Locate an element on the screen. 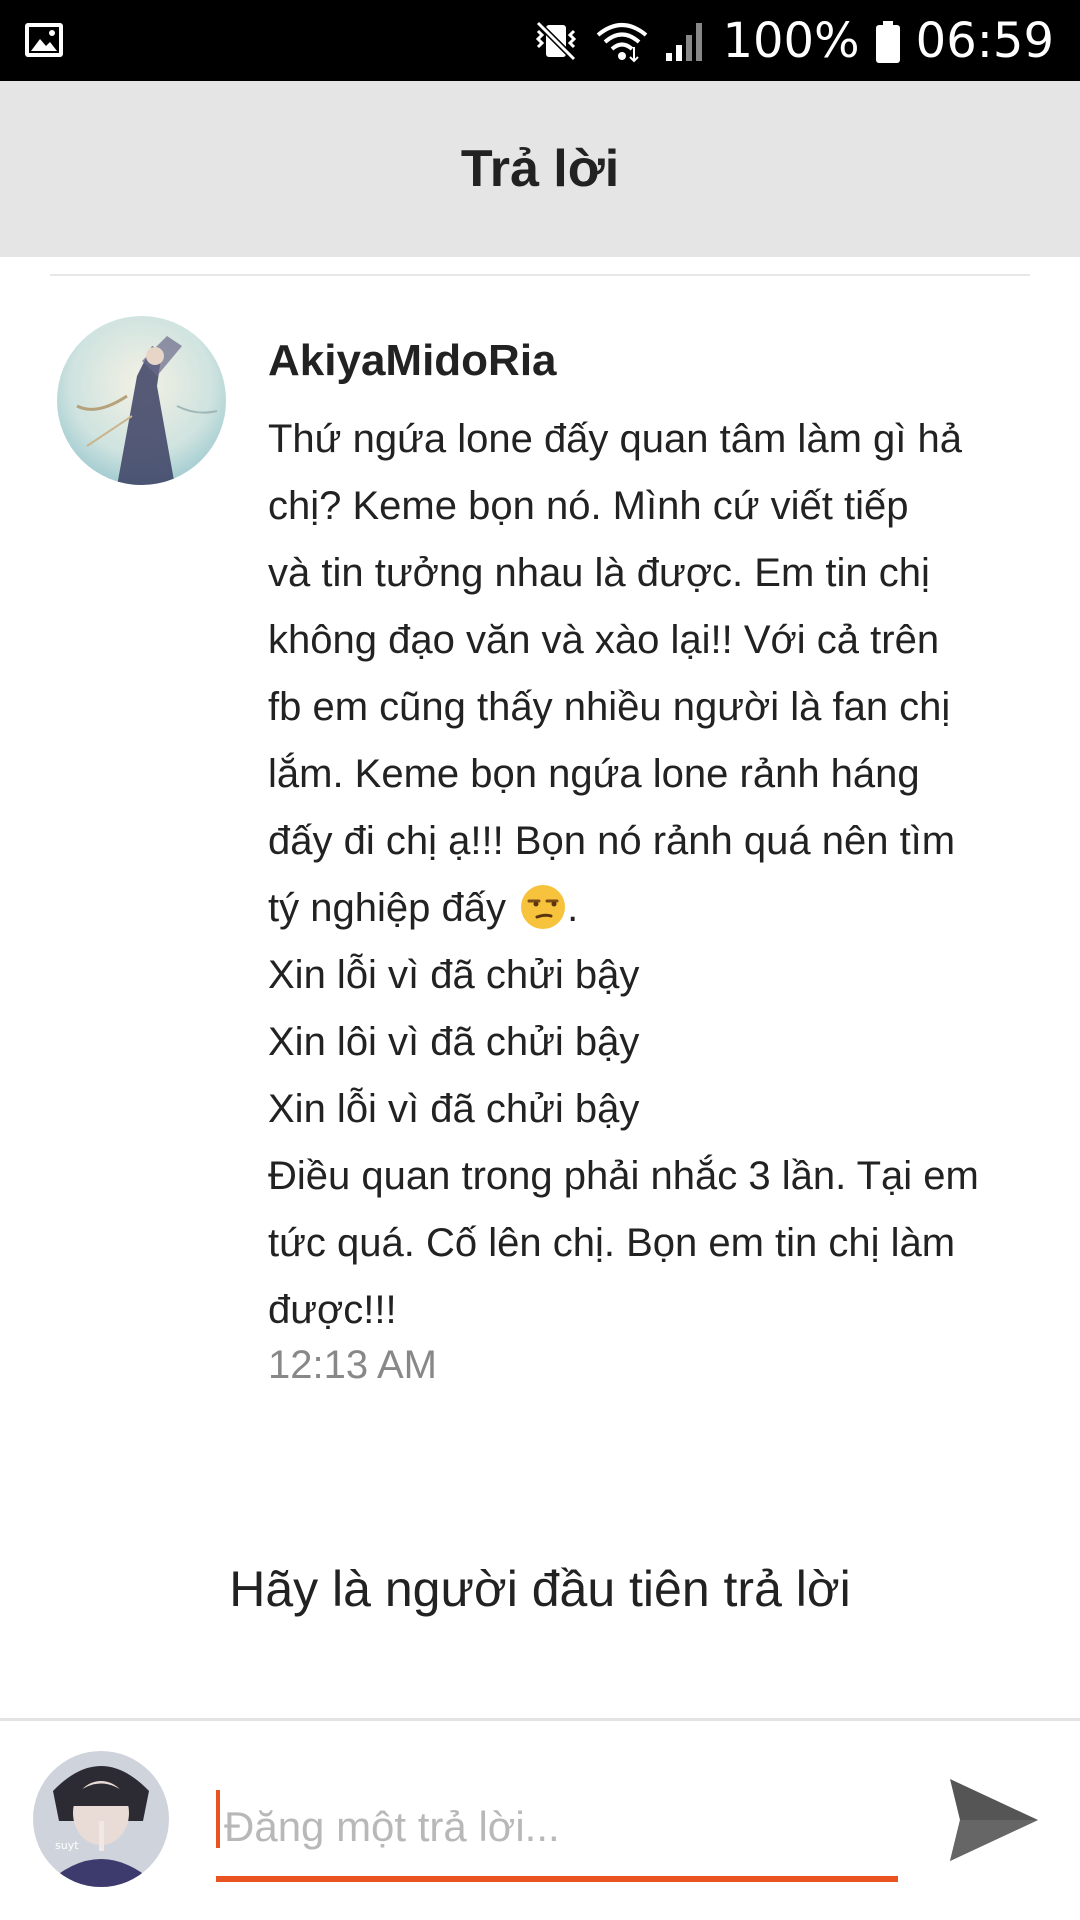  svg-text: suyt is located at coordinates (67, 1845).